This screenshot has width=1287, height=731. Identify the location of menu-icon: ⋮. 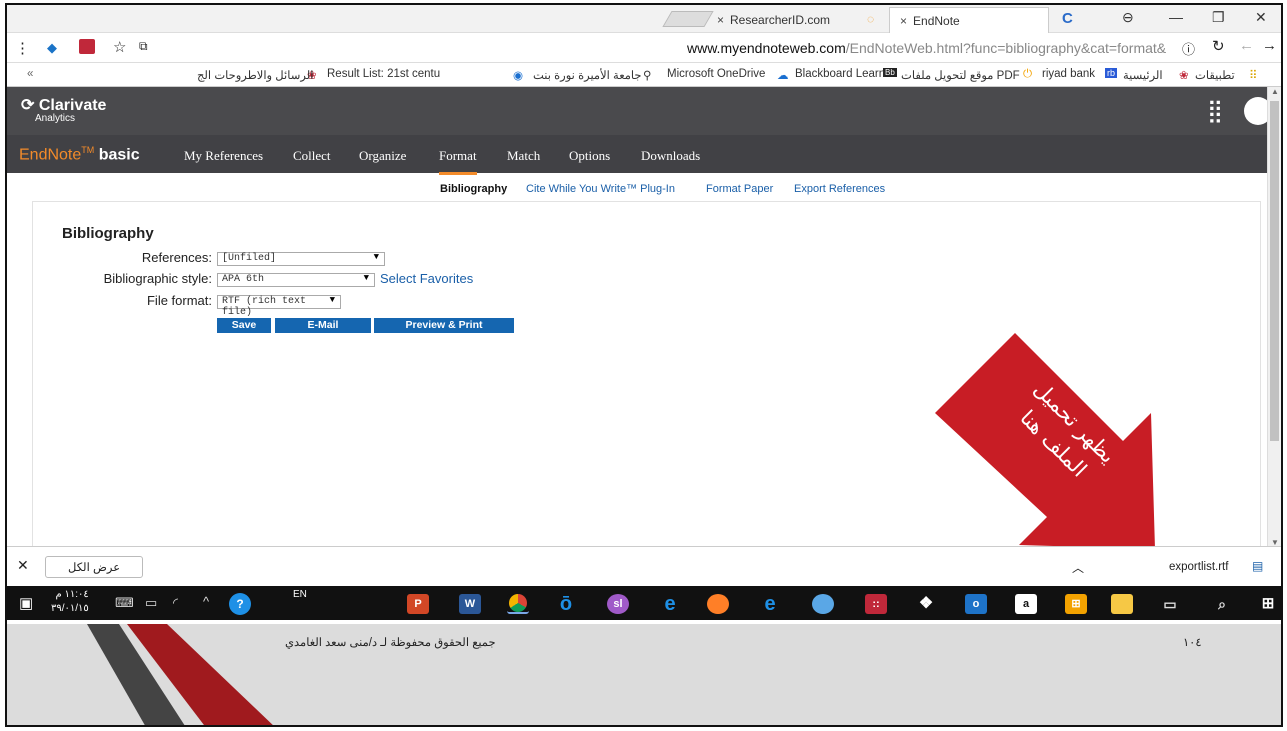
(22, 48).